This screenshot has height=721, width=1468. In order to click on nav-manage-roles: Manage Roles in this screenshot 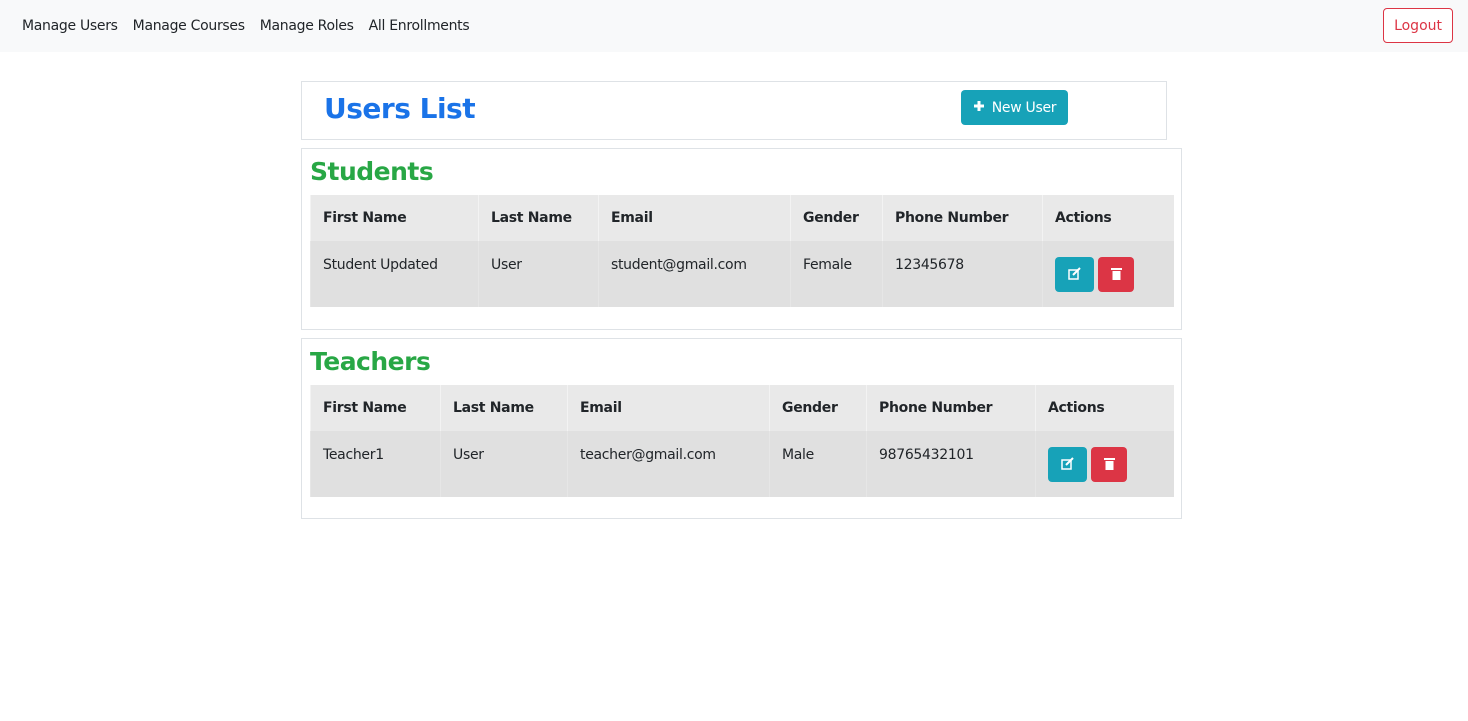, I will do `click(307, 26)`.